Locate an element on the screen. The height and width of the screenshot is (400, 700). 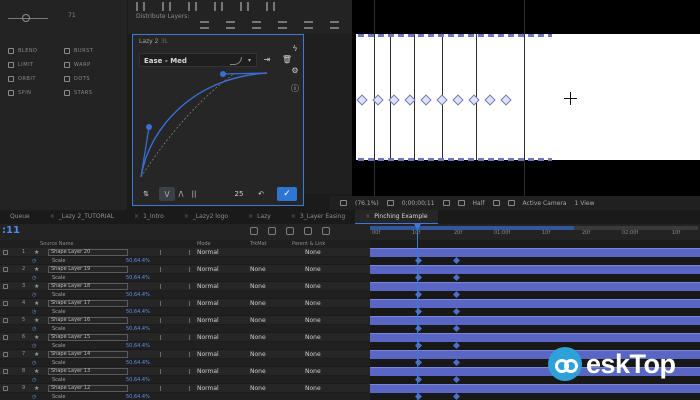
settings-icon: ⚙ is located at coordinates (295, 71).